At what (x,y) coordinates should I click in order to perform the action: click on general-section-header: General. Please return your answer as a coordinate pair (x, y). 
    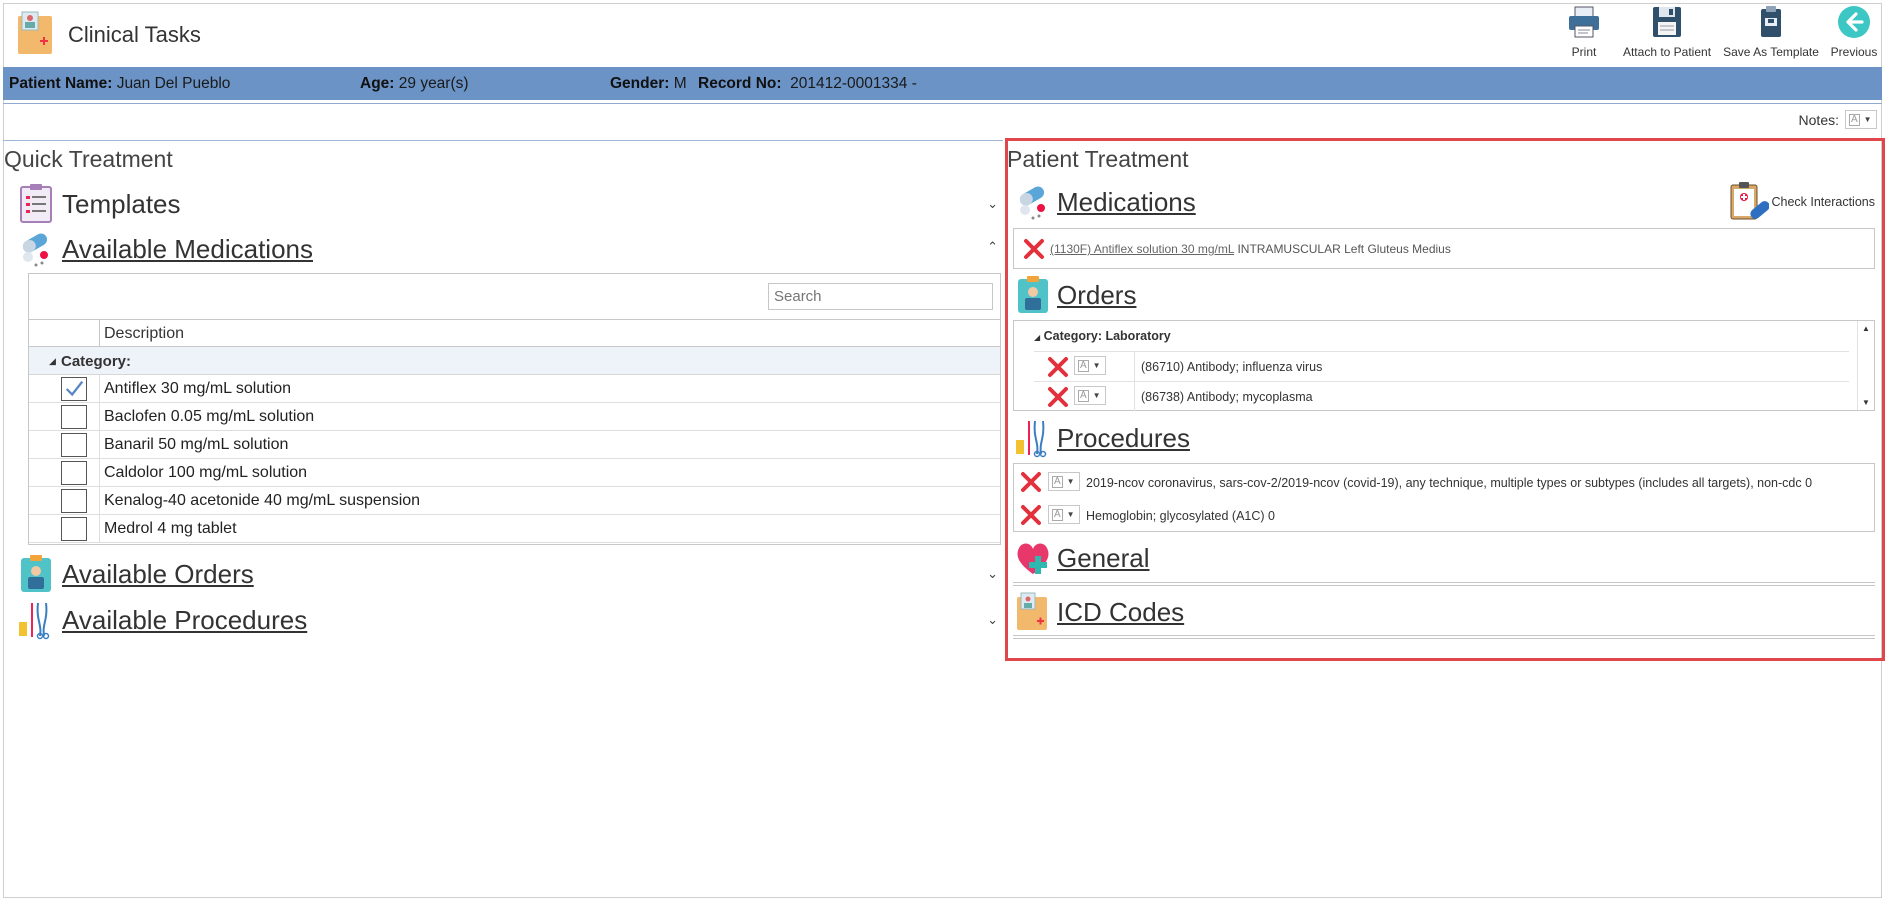
    Looking at the image, I should click on (1082, 558).